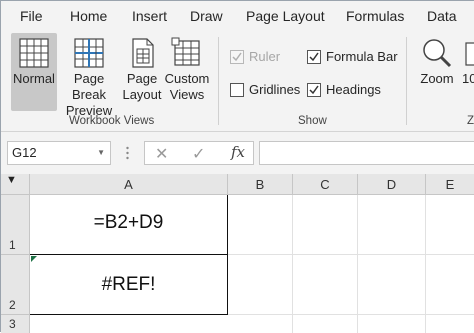 The height and width of the screenshot is (333, 474). Describe the element at coordinates (450, 184) in the screenshot. I see `column-header-e: E` at that location.